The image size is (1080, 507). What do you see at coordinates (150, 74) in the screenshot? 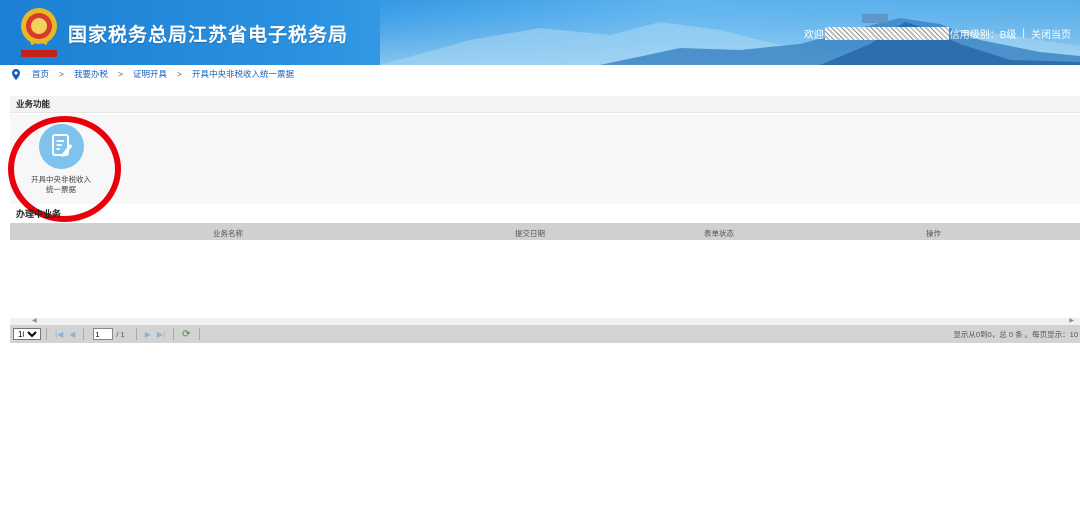
I see `breadcrumb-certificates: 证明开具` at bounding box center [150, 74].